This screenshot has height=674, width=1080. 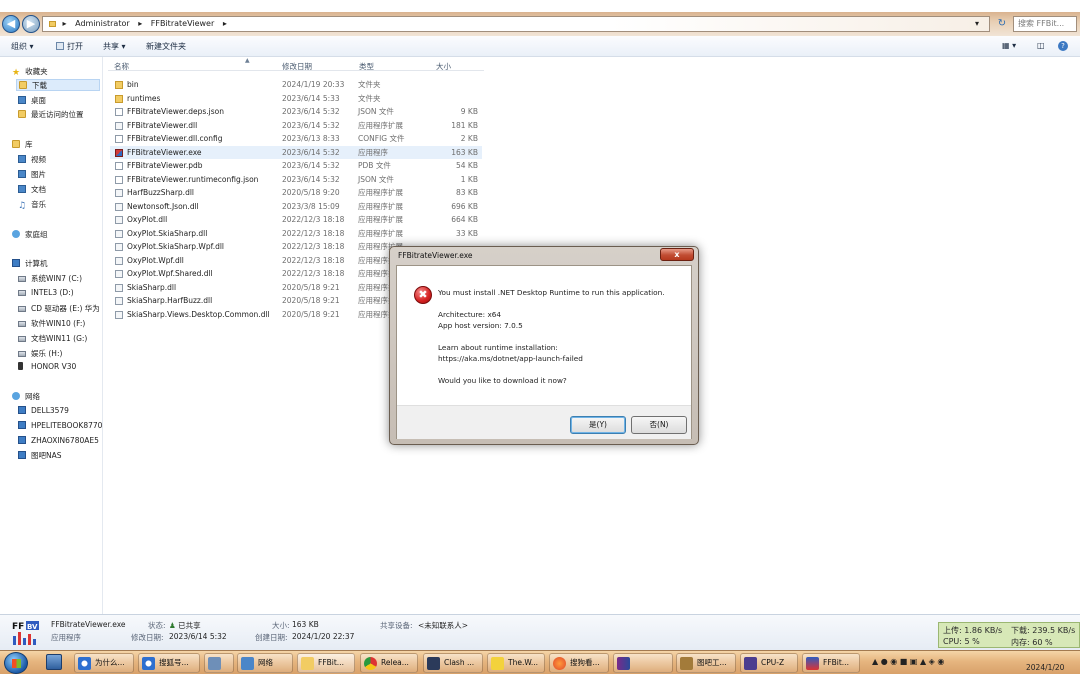 What do you see at coordinates (373, 152) in the screenshot?
I see `file-type: 应用程序` at bounding box center [373, 152].